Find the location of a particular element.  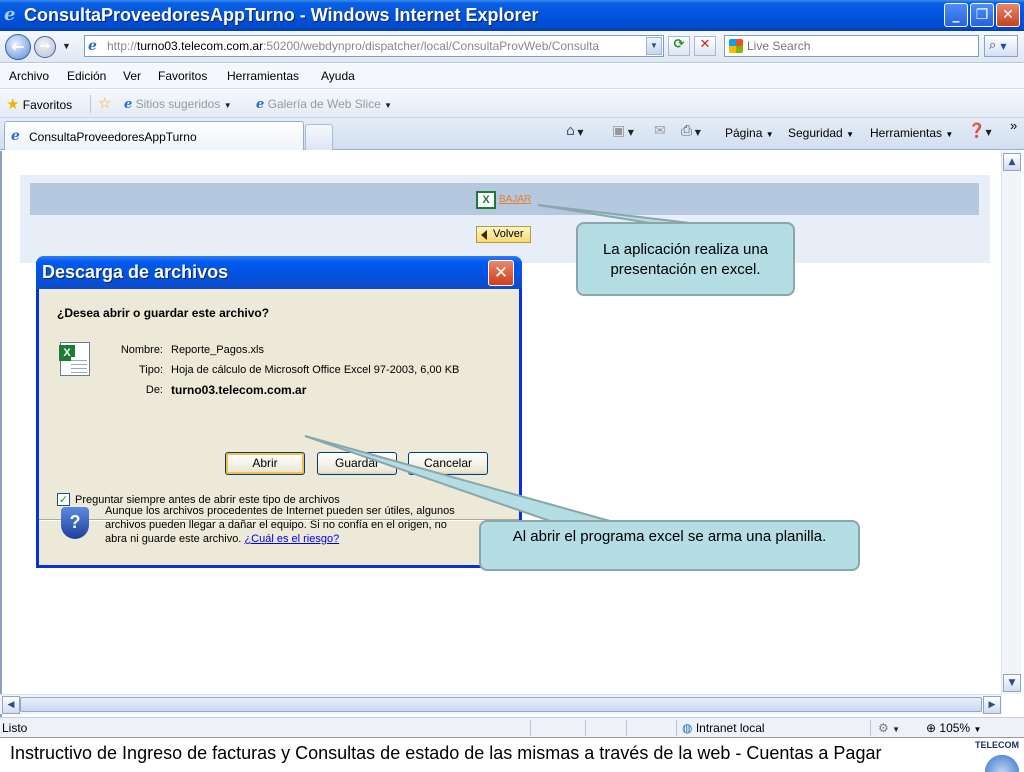

cancel-button: Cancelar is located at coordinates (448, 463).